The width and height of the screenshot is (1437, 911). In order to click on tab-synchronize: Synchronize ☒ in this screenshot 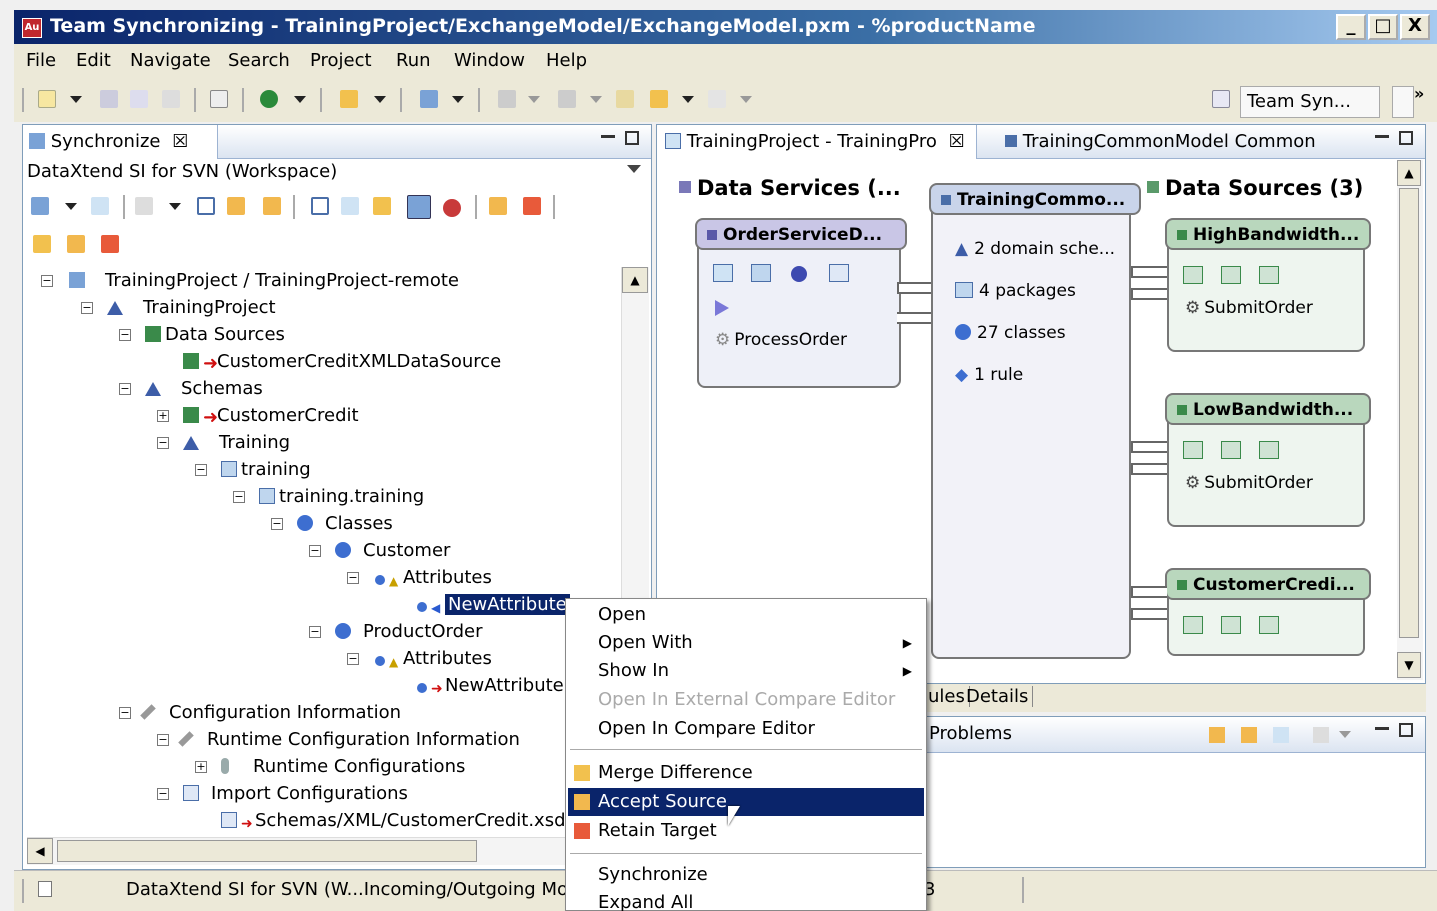, I will do `click(120, 142)`.